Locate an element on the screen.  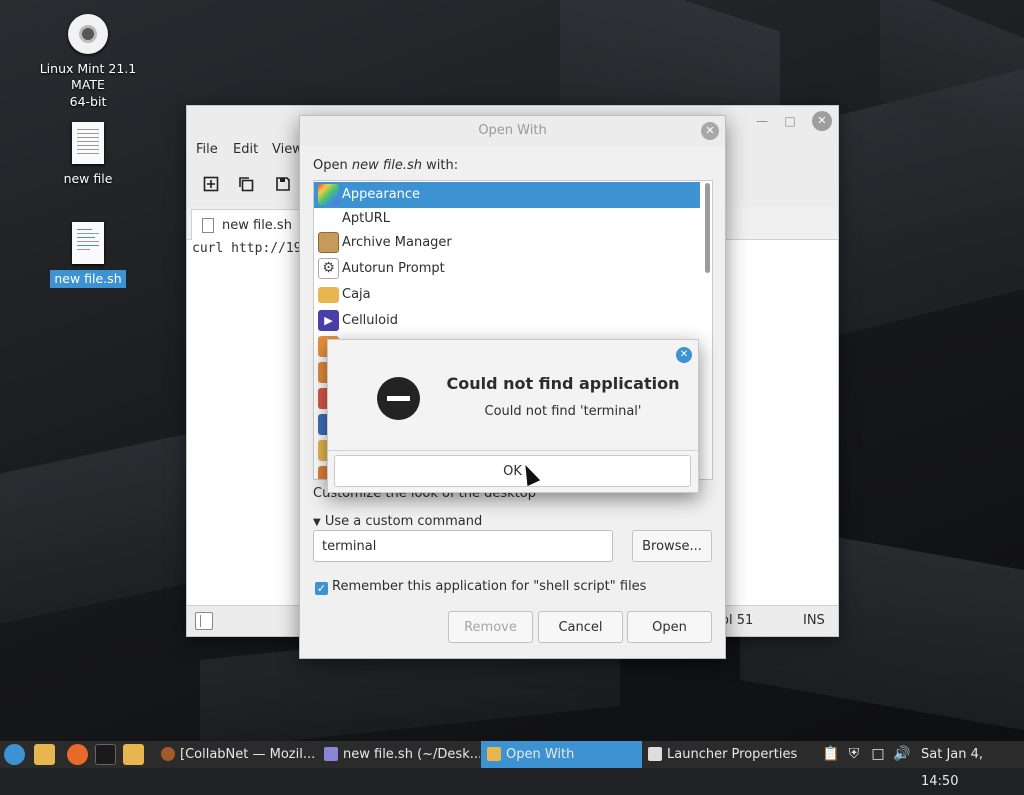
text-file-icon is located at coordinates (88, 143).